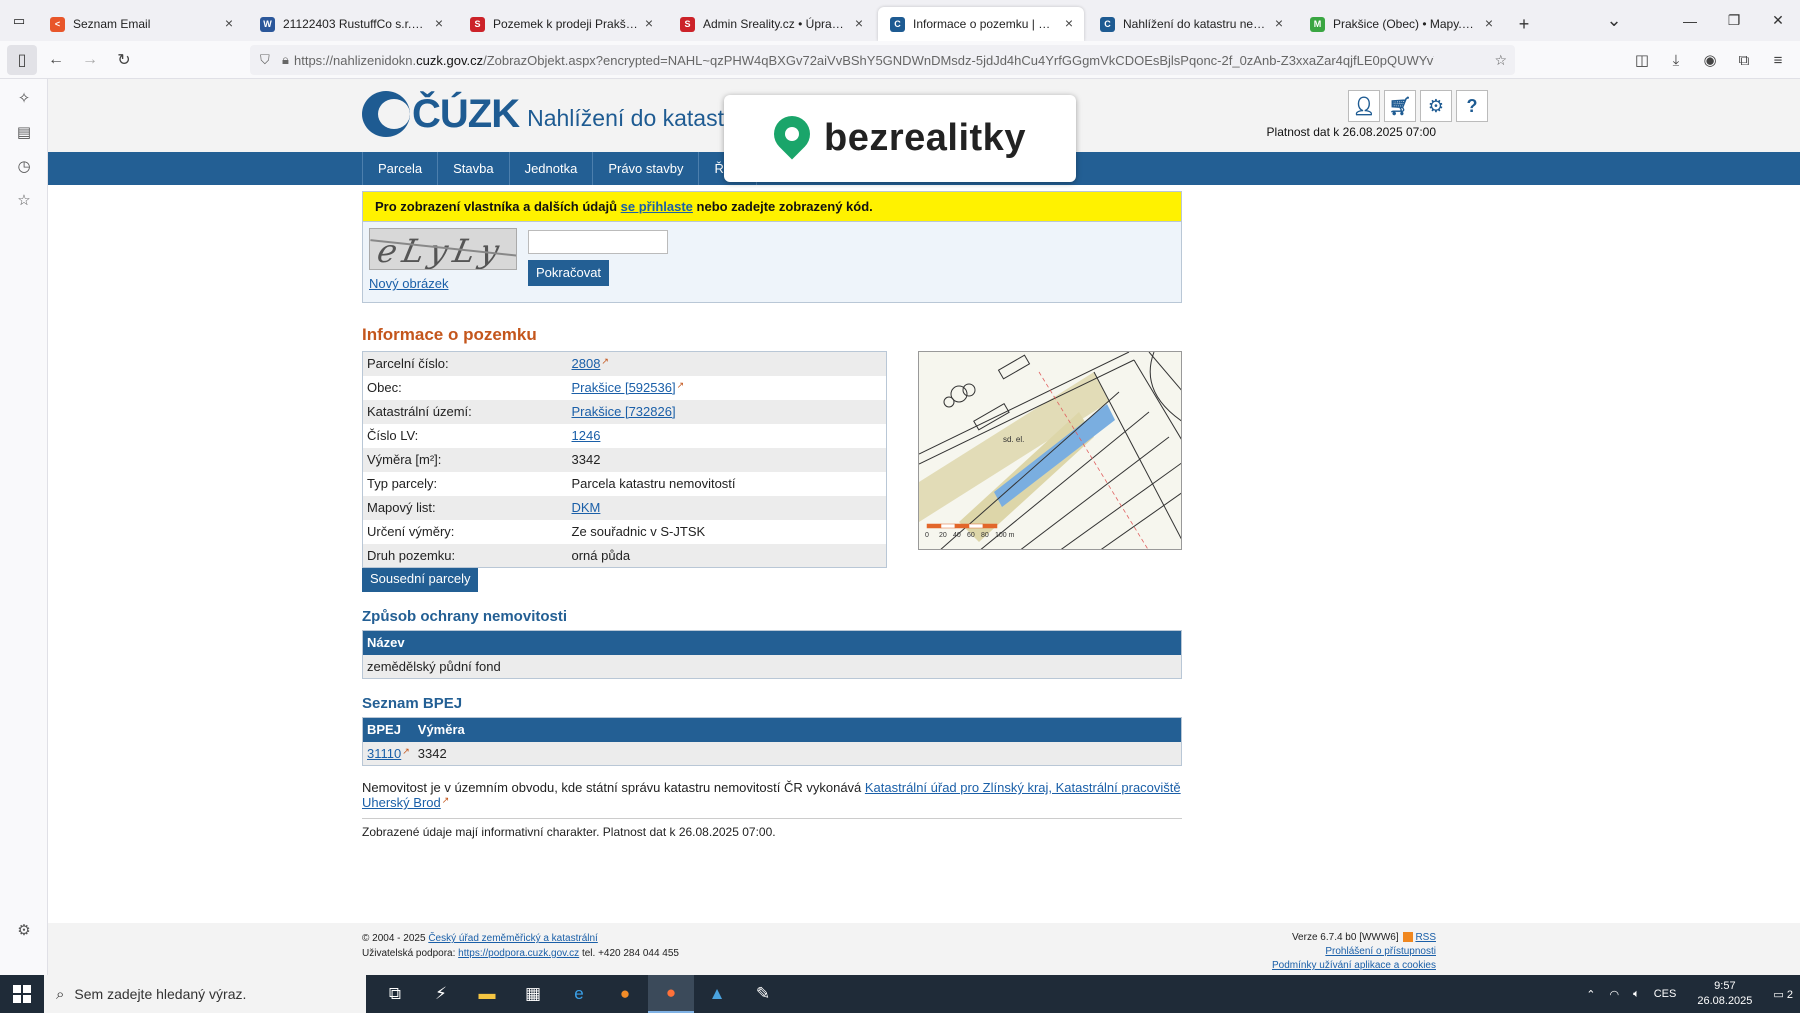 The image size is (1800, 1013). I want to click on help-icon: ?, so click(1472, 106).